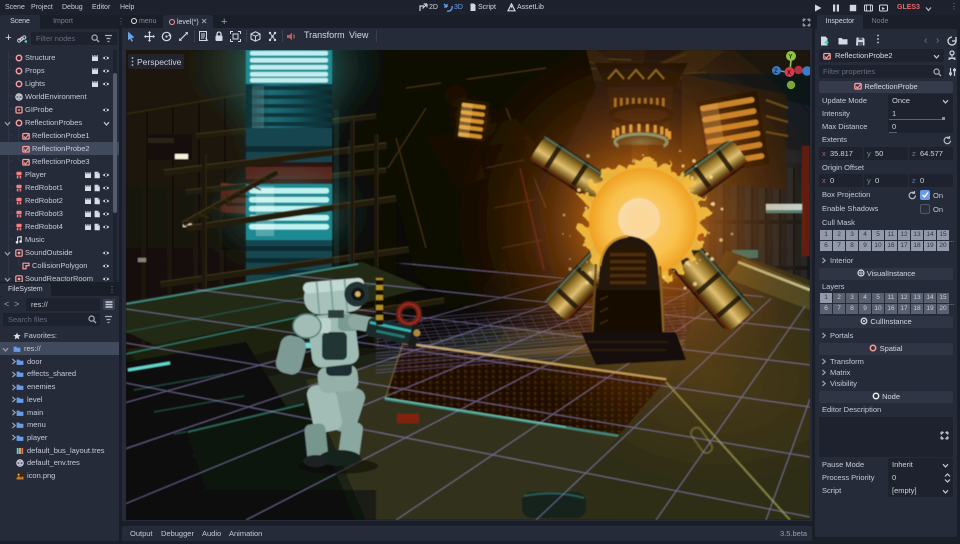 This screenshot has width=960, height=544. I want to click on svg-text: Y, so click(791, 57).